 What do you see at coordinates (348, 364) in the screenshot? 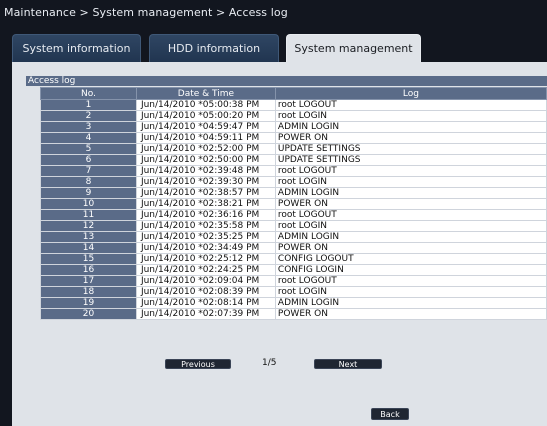
I see `next-button: Next` at bounding box center [348, 364].